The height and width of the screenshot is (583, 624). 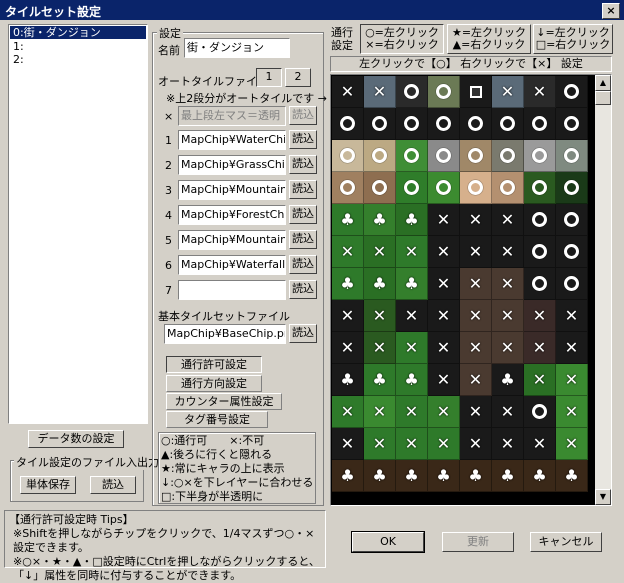 I want to click on scroll-thumb, so click(x=603, y=98).